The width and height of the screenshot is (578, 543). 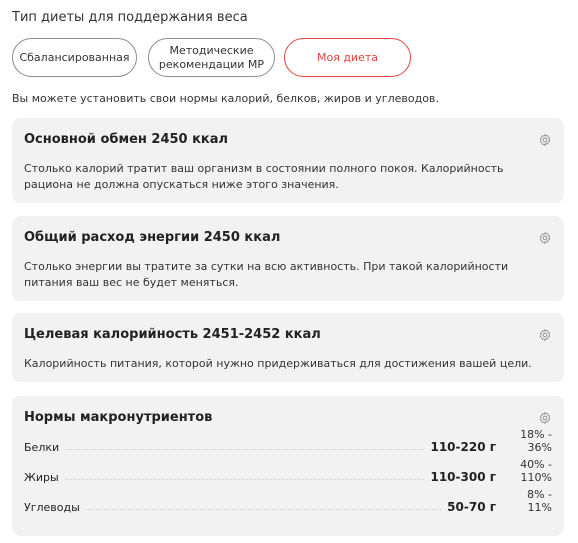 What do you see at coordinates (536, 441) in the screenshot?
I see `macro-percent: 18% - 36%` at bounding box center [536, 441].